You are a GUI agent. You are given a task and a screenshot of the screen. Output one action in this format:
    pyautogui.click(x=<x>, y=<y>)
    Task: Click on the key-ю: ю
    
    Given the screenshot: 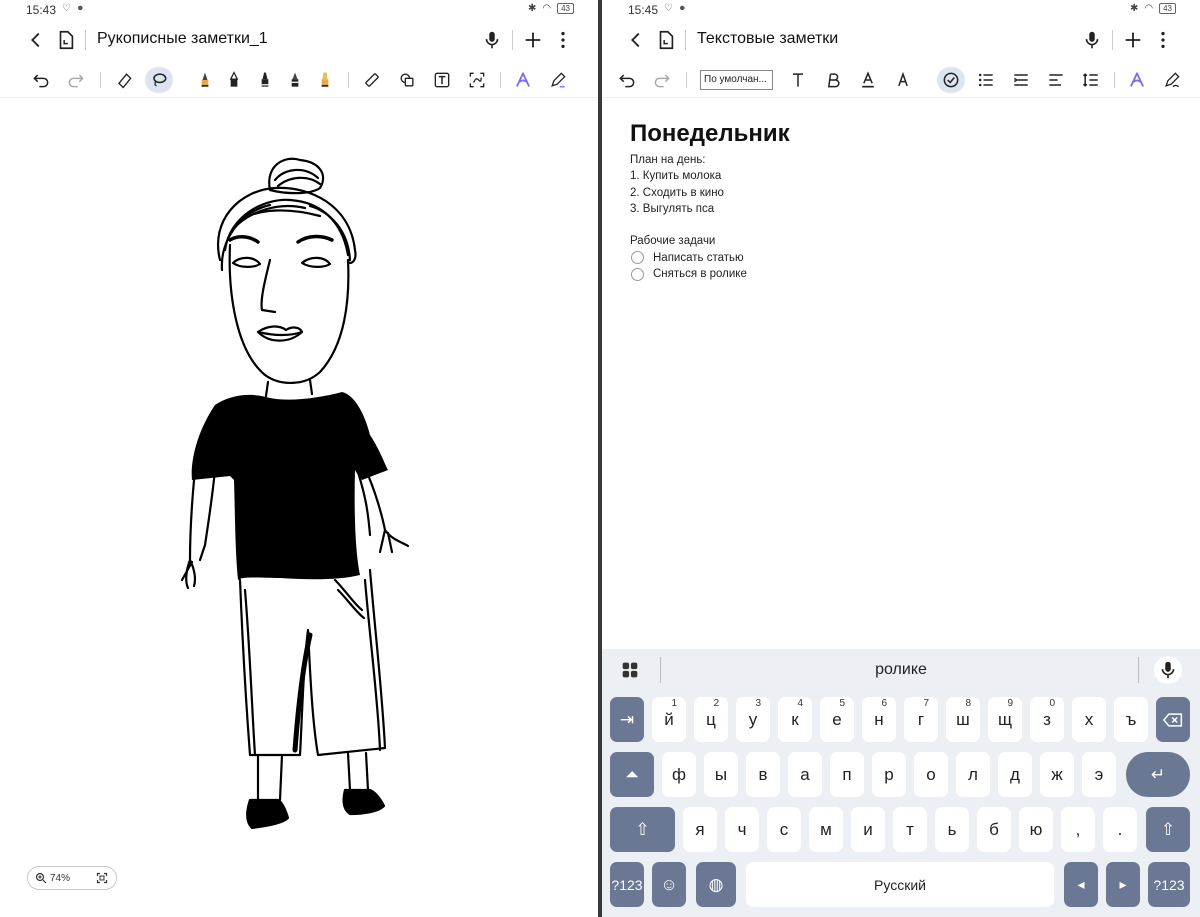 What is the action you would take?
    pyautogui.click(x=1036, y=829)
    